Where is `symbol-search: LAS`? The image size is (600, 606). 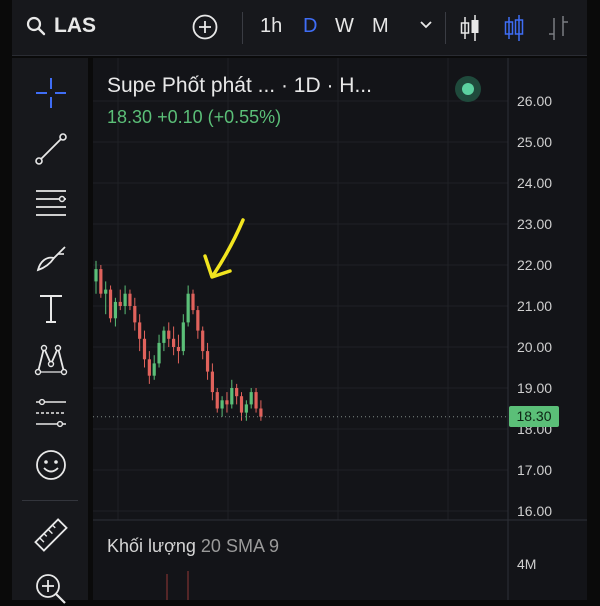 symbol-search: LAS is located at coordinates (61, 26).